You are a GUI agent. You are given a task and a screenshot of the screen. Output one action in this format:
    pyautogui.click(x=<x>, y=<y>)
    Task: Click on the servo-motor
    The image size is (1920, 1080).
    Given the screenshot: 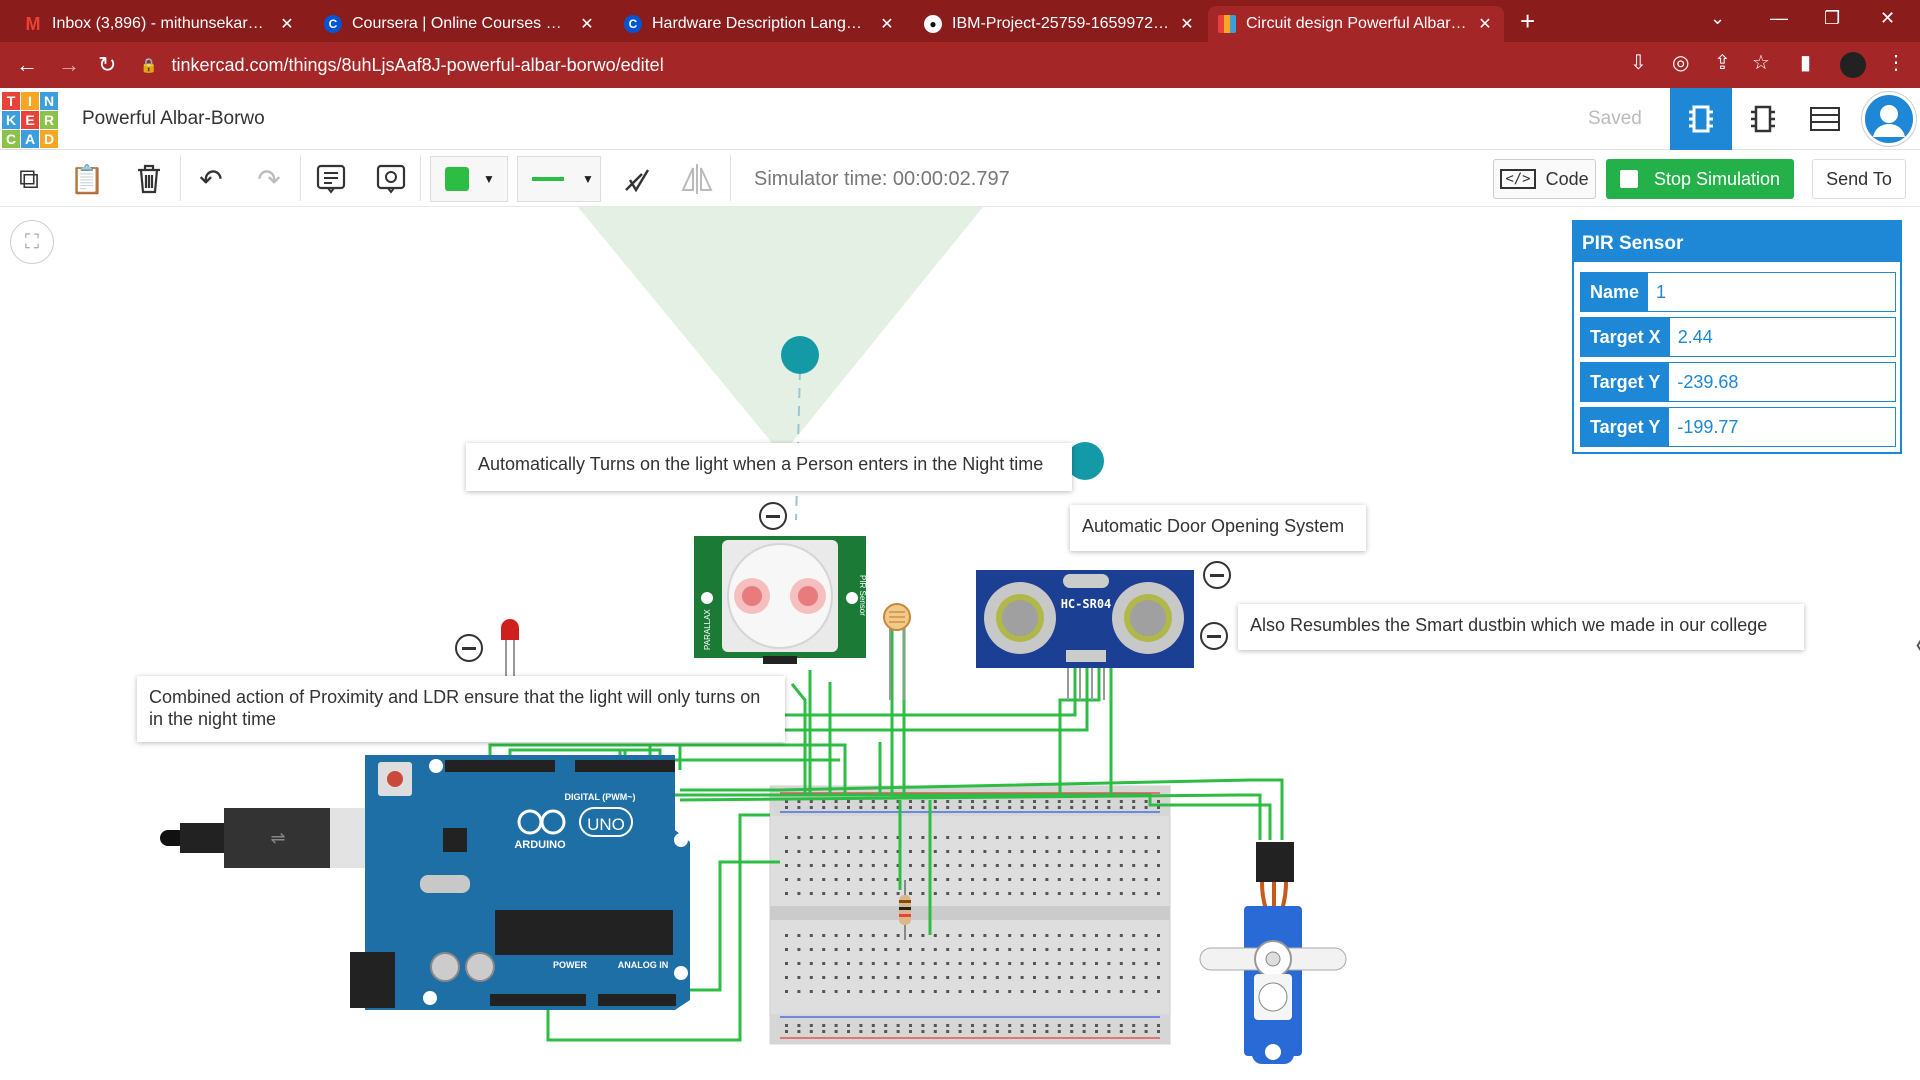 What is the action you would take?
    pyautogui.click(x=1273, y=953)
    